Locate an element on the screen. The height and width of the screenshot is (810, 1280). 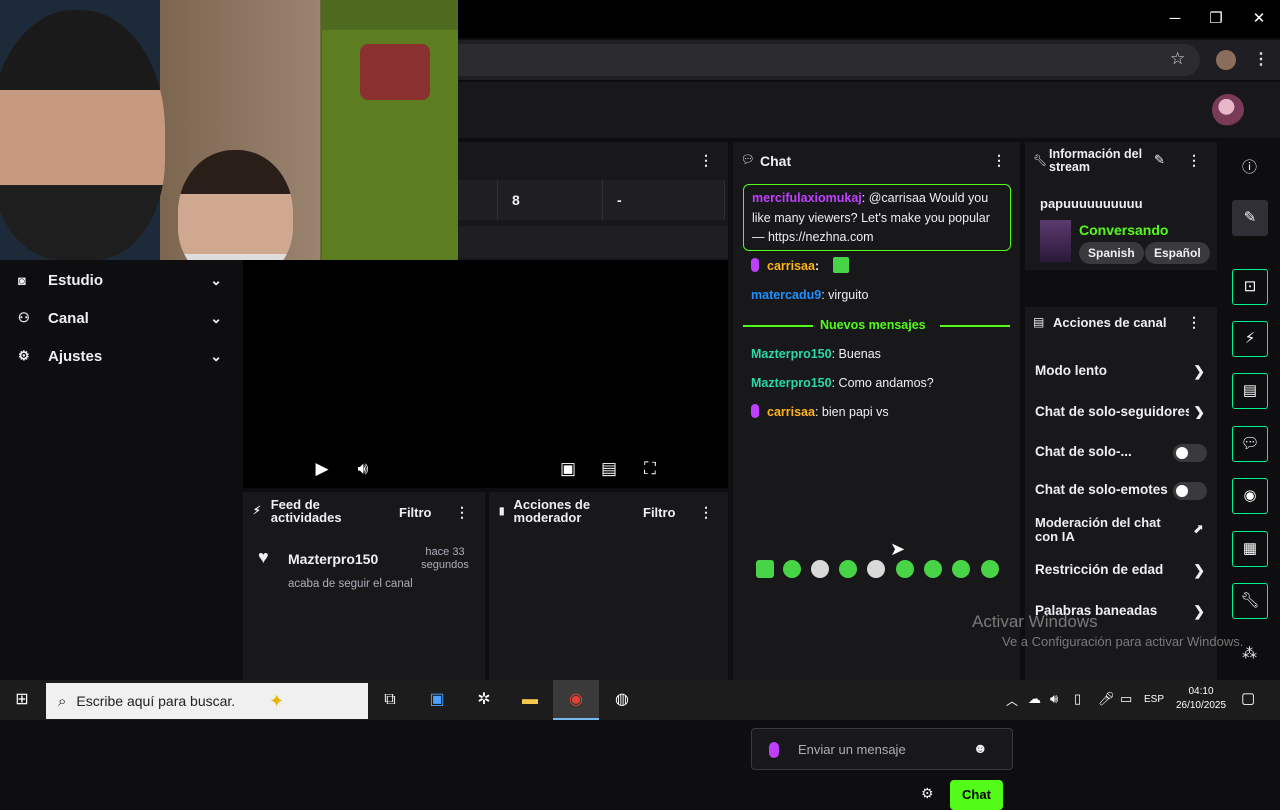
external-link-icon: ⬈ is located at coordinates (1198, 529).